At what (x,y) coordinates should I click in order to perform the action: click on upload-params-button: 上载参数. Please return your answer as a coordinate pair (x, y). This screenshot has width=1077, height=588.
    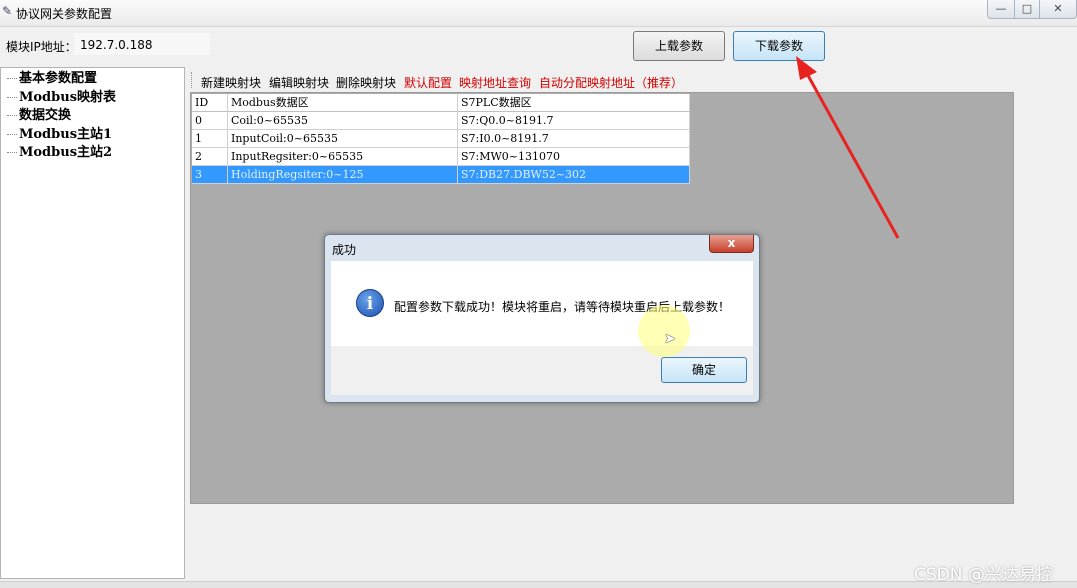
    Looking at the image, I should click on (679, 46).